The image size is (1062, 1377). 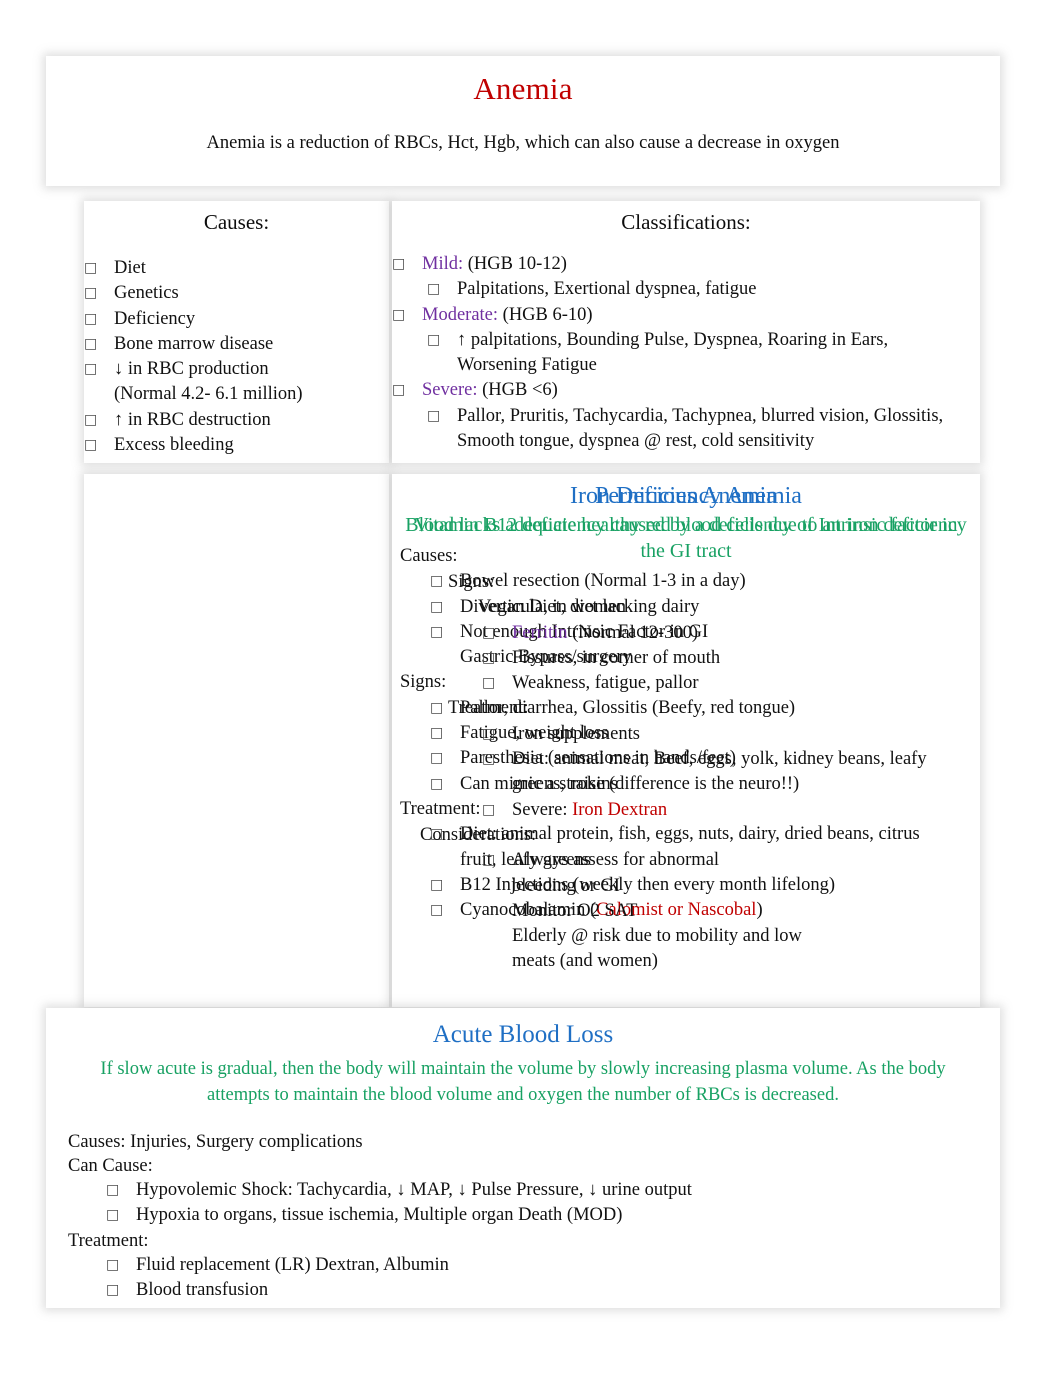 What do you see at coordinates (488, 708) in the screenshot?
I see `pernicious-treatment-label: Treatment:` at bounding box center [488, 708].